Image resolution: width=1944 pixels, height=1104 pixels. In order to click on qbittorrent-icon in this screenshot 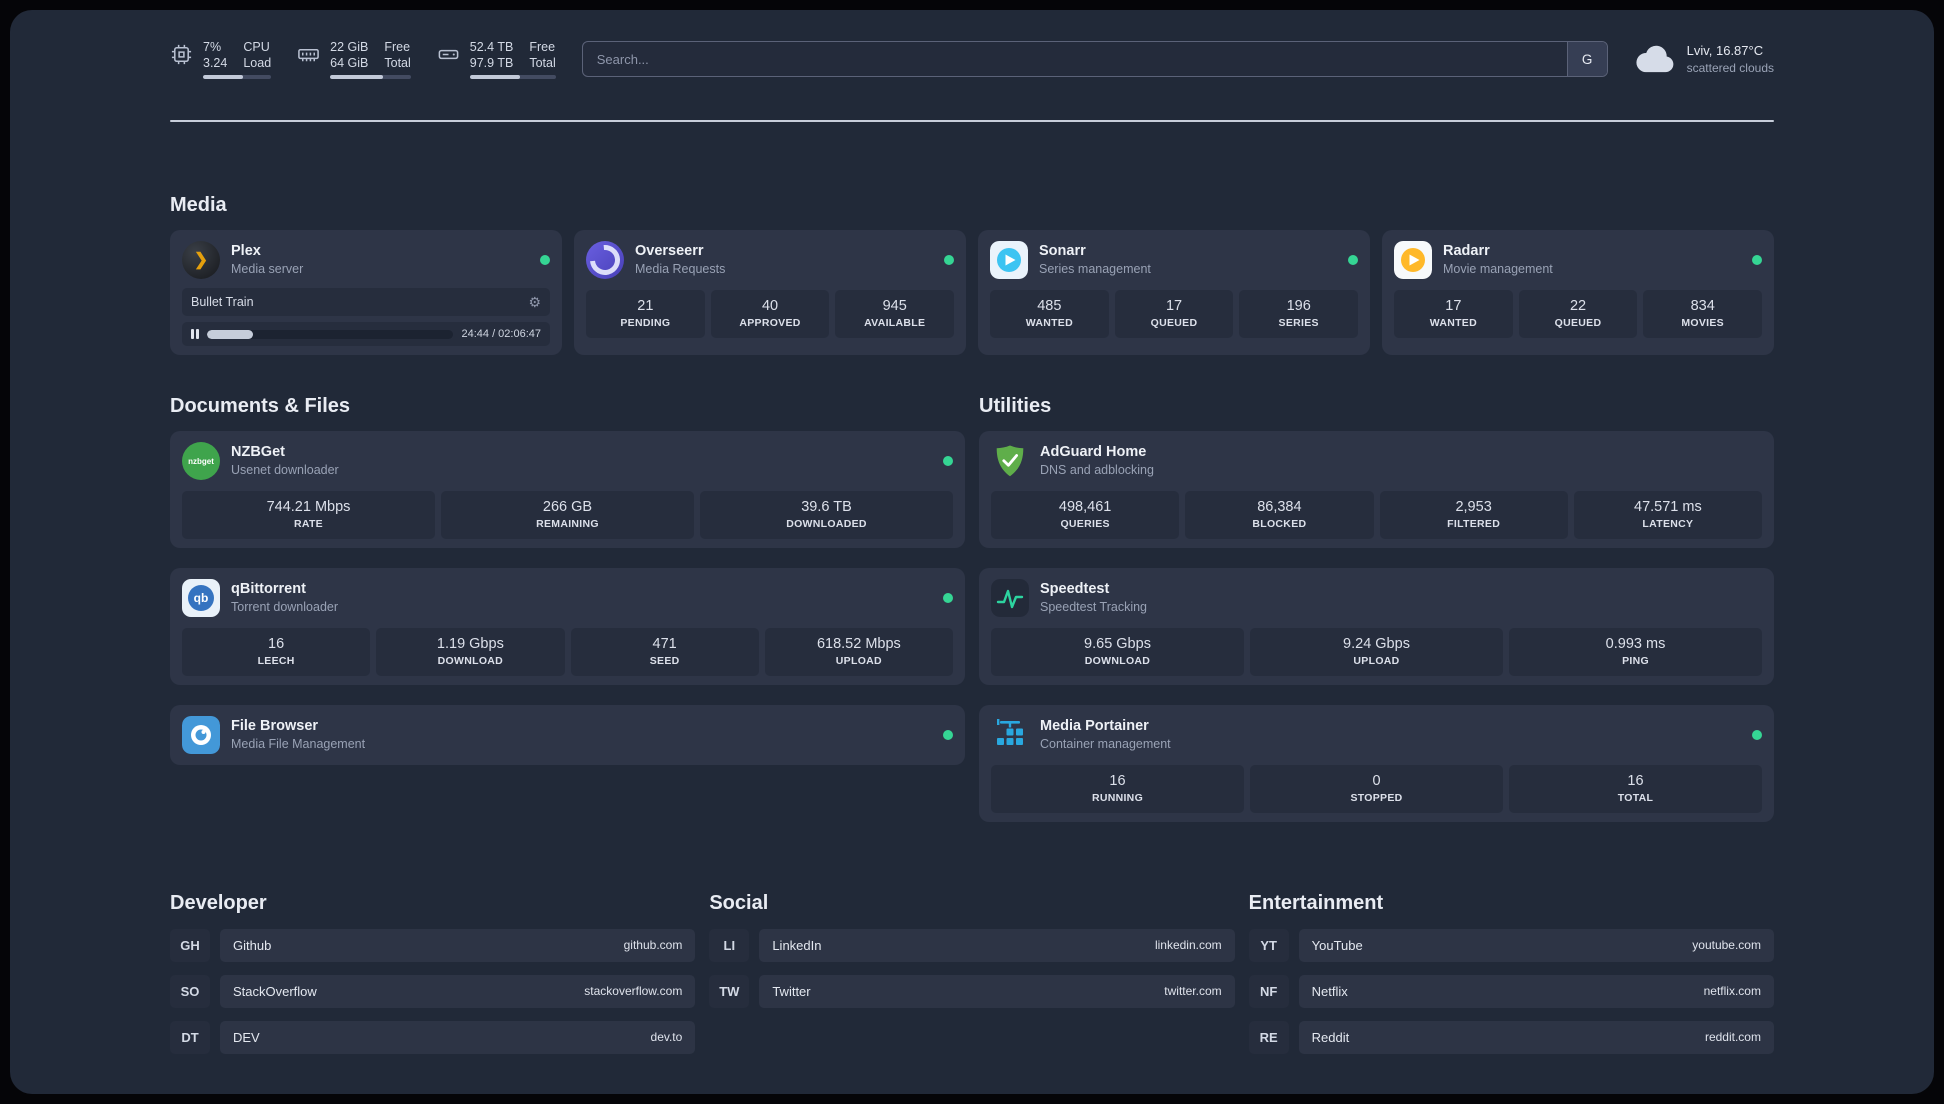, I will do `click(201, 597)`.